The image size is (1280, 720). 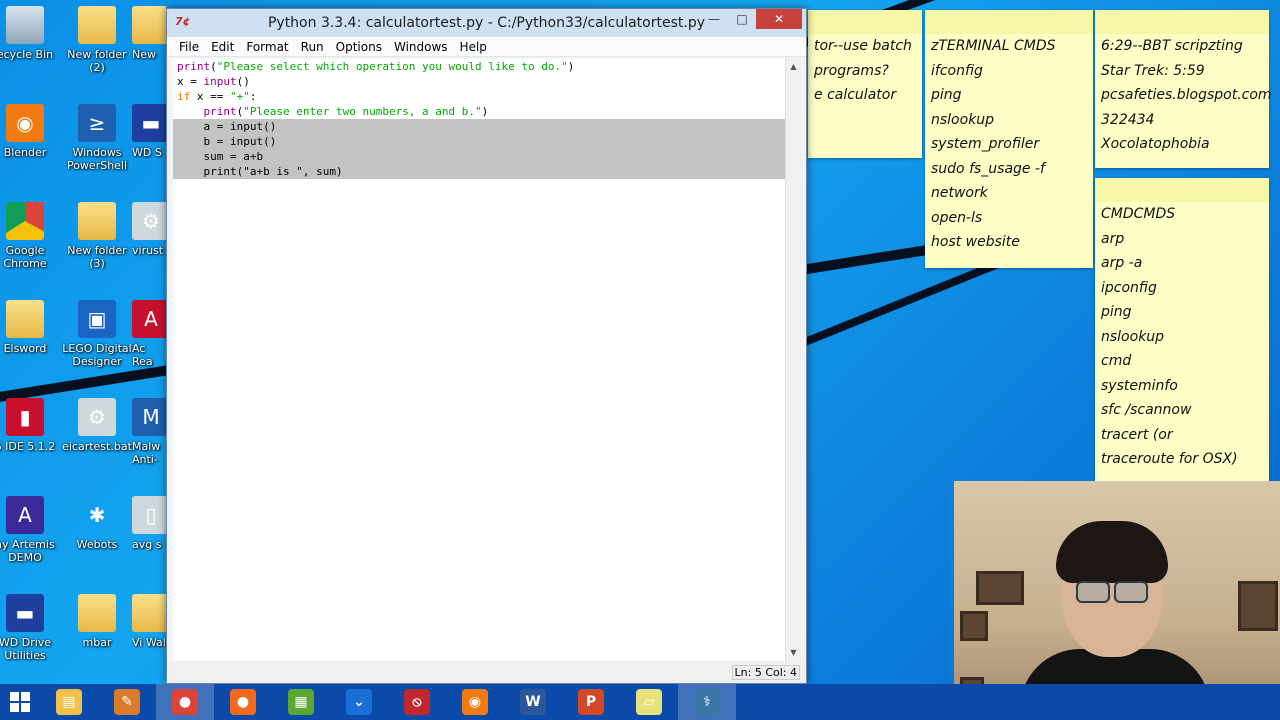 What do you see at coordinates (25, 152) in the screenshot?
I see `desktop-icon-label: Blender` at bounding box center [25, 152].